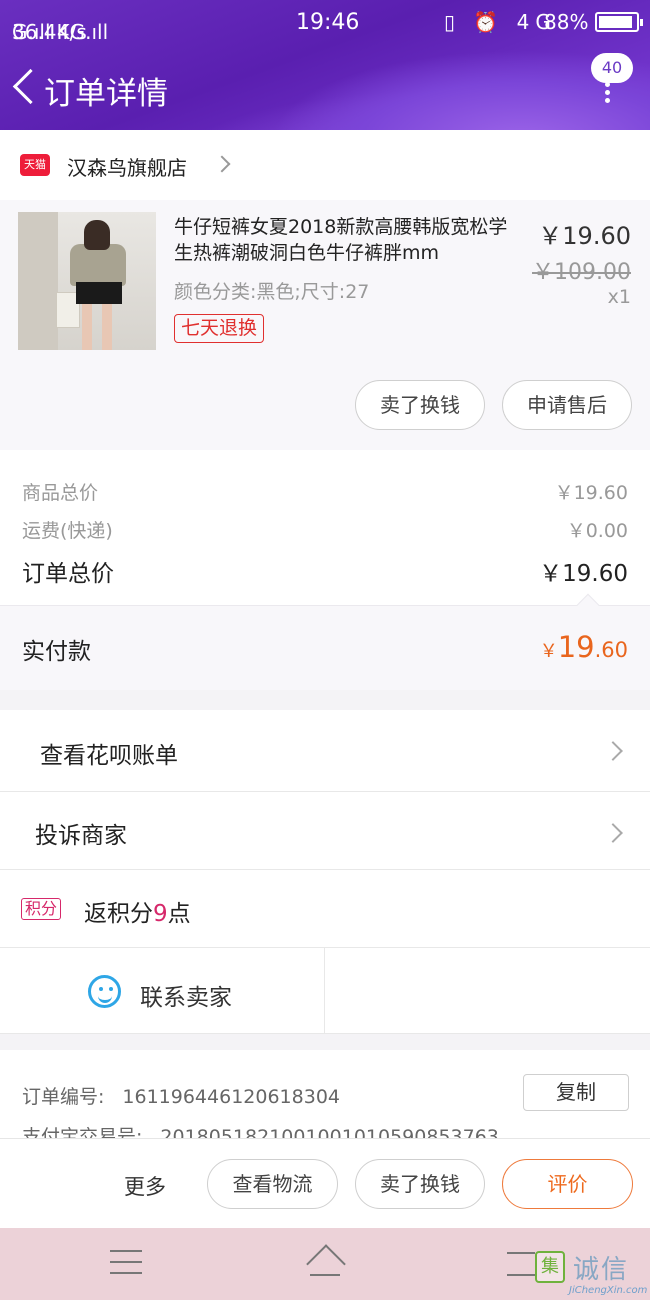 The image size is (650, 1300). Describe the element at coordinates (106, 94) in the screenshot. I see `page-title: 订单详情` at that location.